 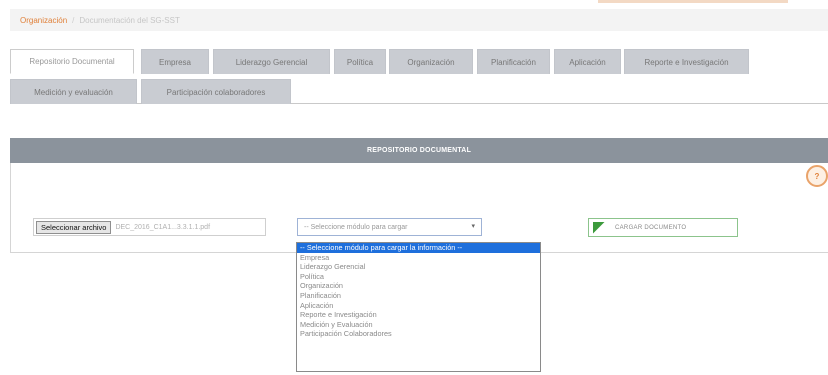 I want to click on tab-organizacion: Organización, so click(x=431, y=61).